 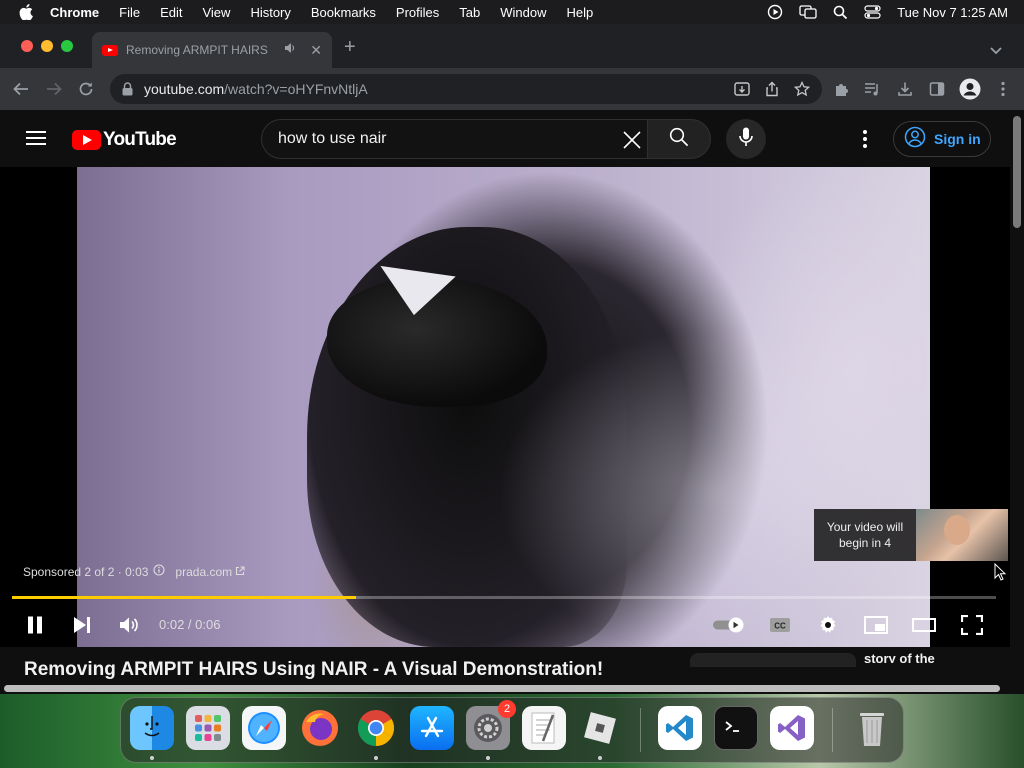 What do you see at coordinates (580, 12) in the screenshot?
I see `menu-help: Help` at bounding box center [580, 12].